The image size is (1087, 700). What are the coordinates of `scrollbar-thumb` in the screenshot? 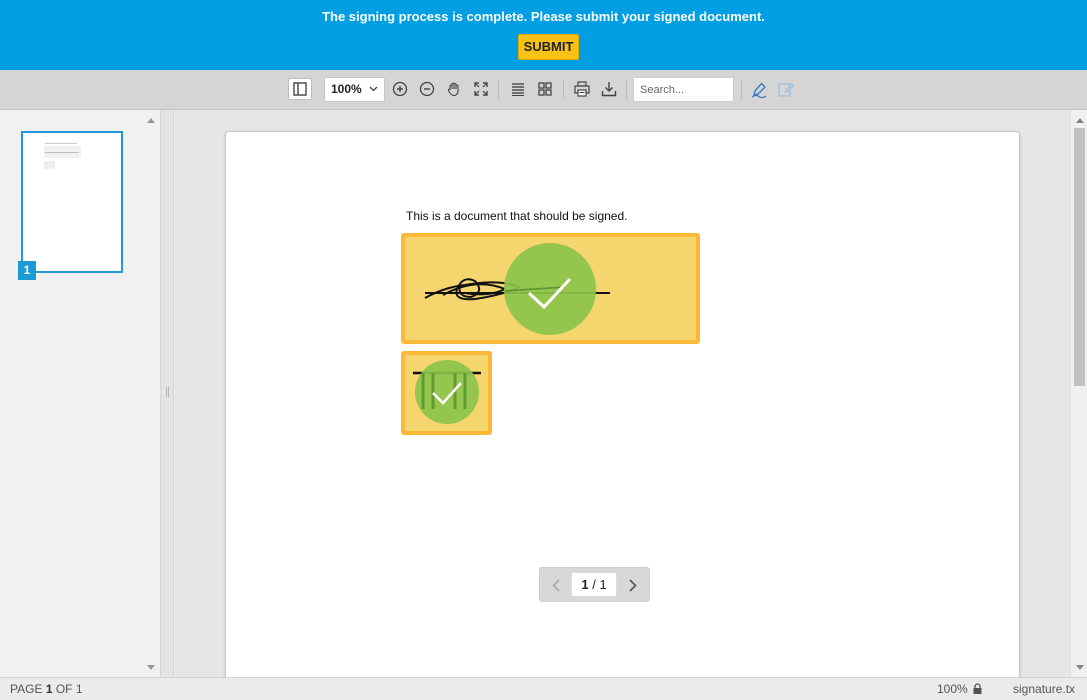 It's located at (1079, 257).